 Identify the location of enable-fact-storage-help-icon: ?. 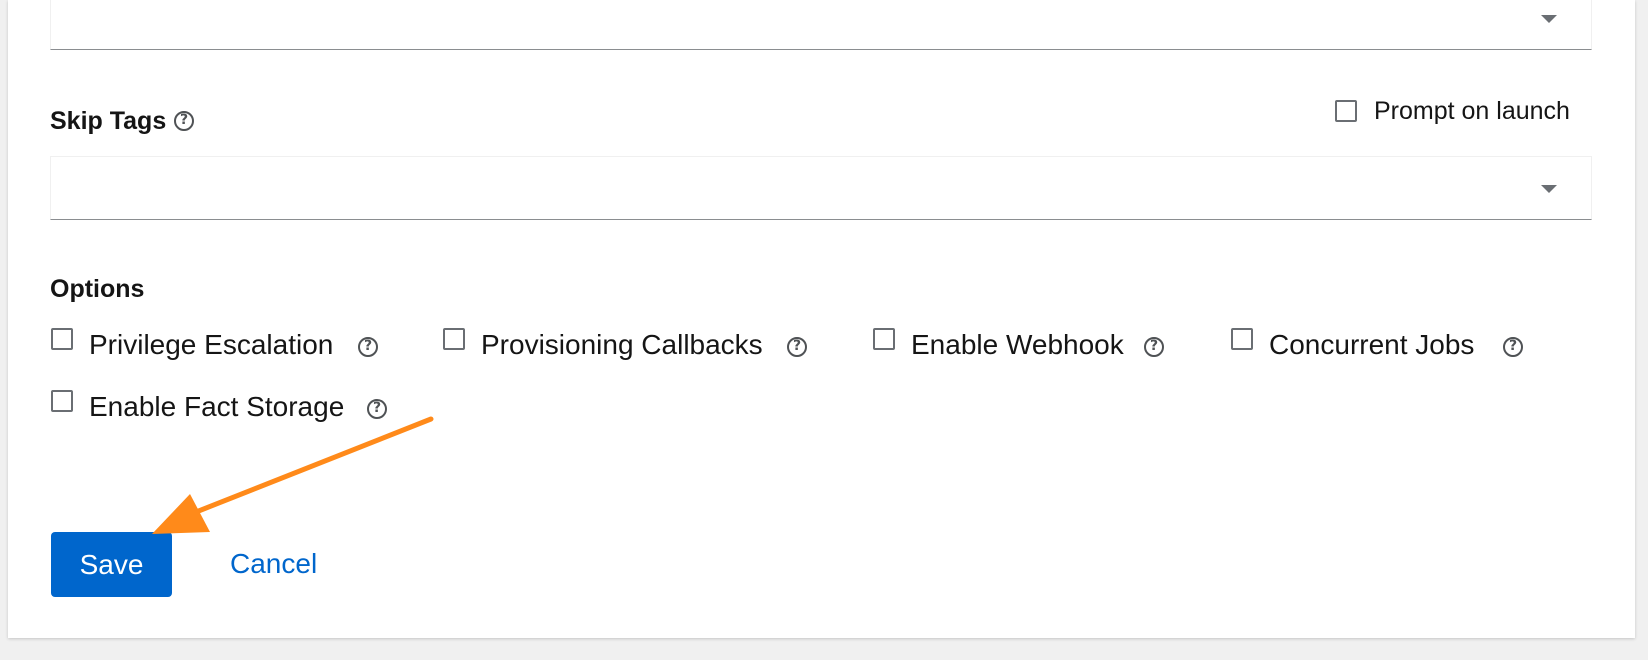
(377, 409).